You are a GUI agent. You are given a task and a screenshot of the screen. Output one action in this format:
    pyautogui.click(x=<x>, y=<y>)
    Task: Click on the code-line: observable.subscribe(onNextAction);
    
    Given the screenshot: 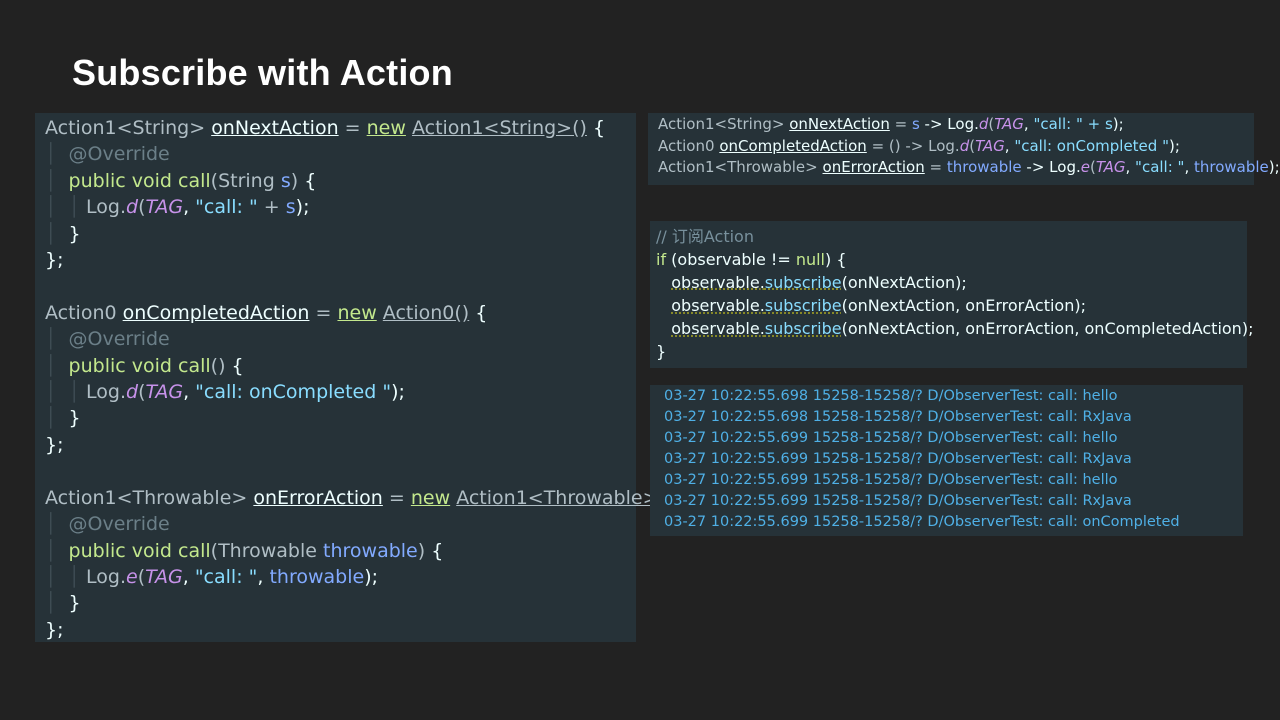 What is the action you would take?
    pyautogui.click(x=819, y=283)
    